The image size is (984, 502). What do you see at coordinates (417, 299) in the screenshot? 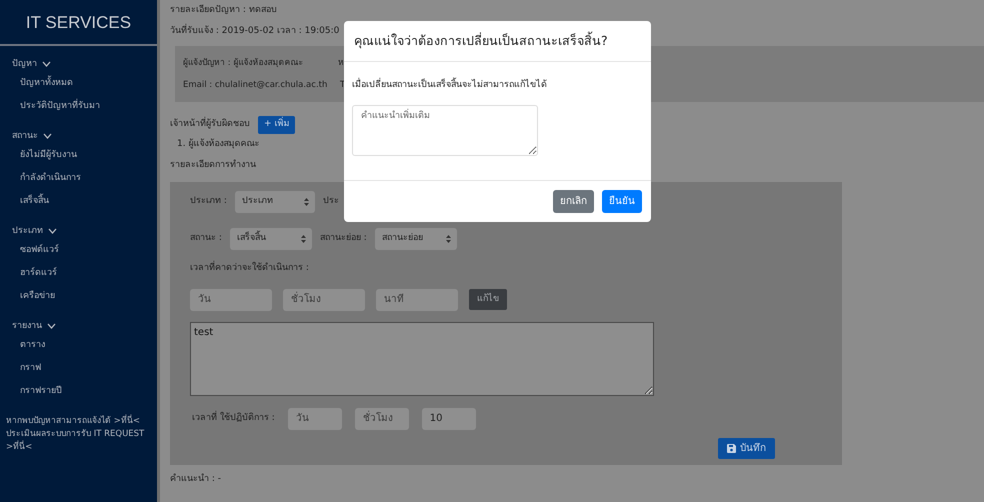
I see `input-field: นาที` at bounding box center [417, 299].